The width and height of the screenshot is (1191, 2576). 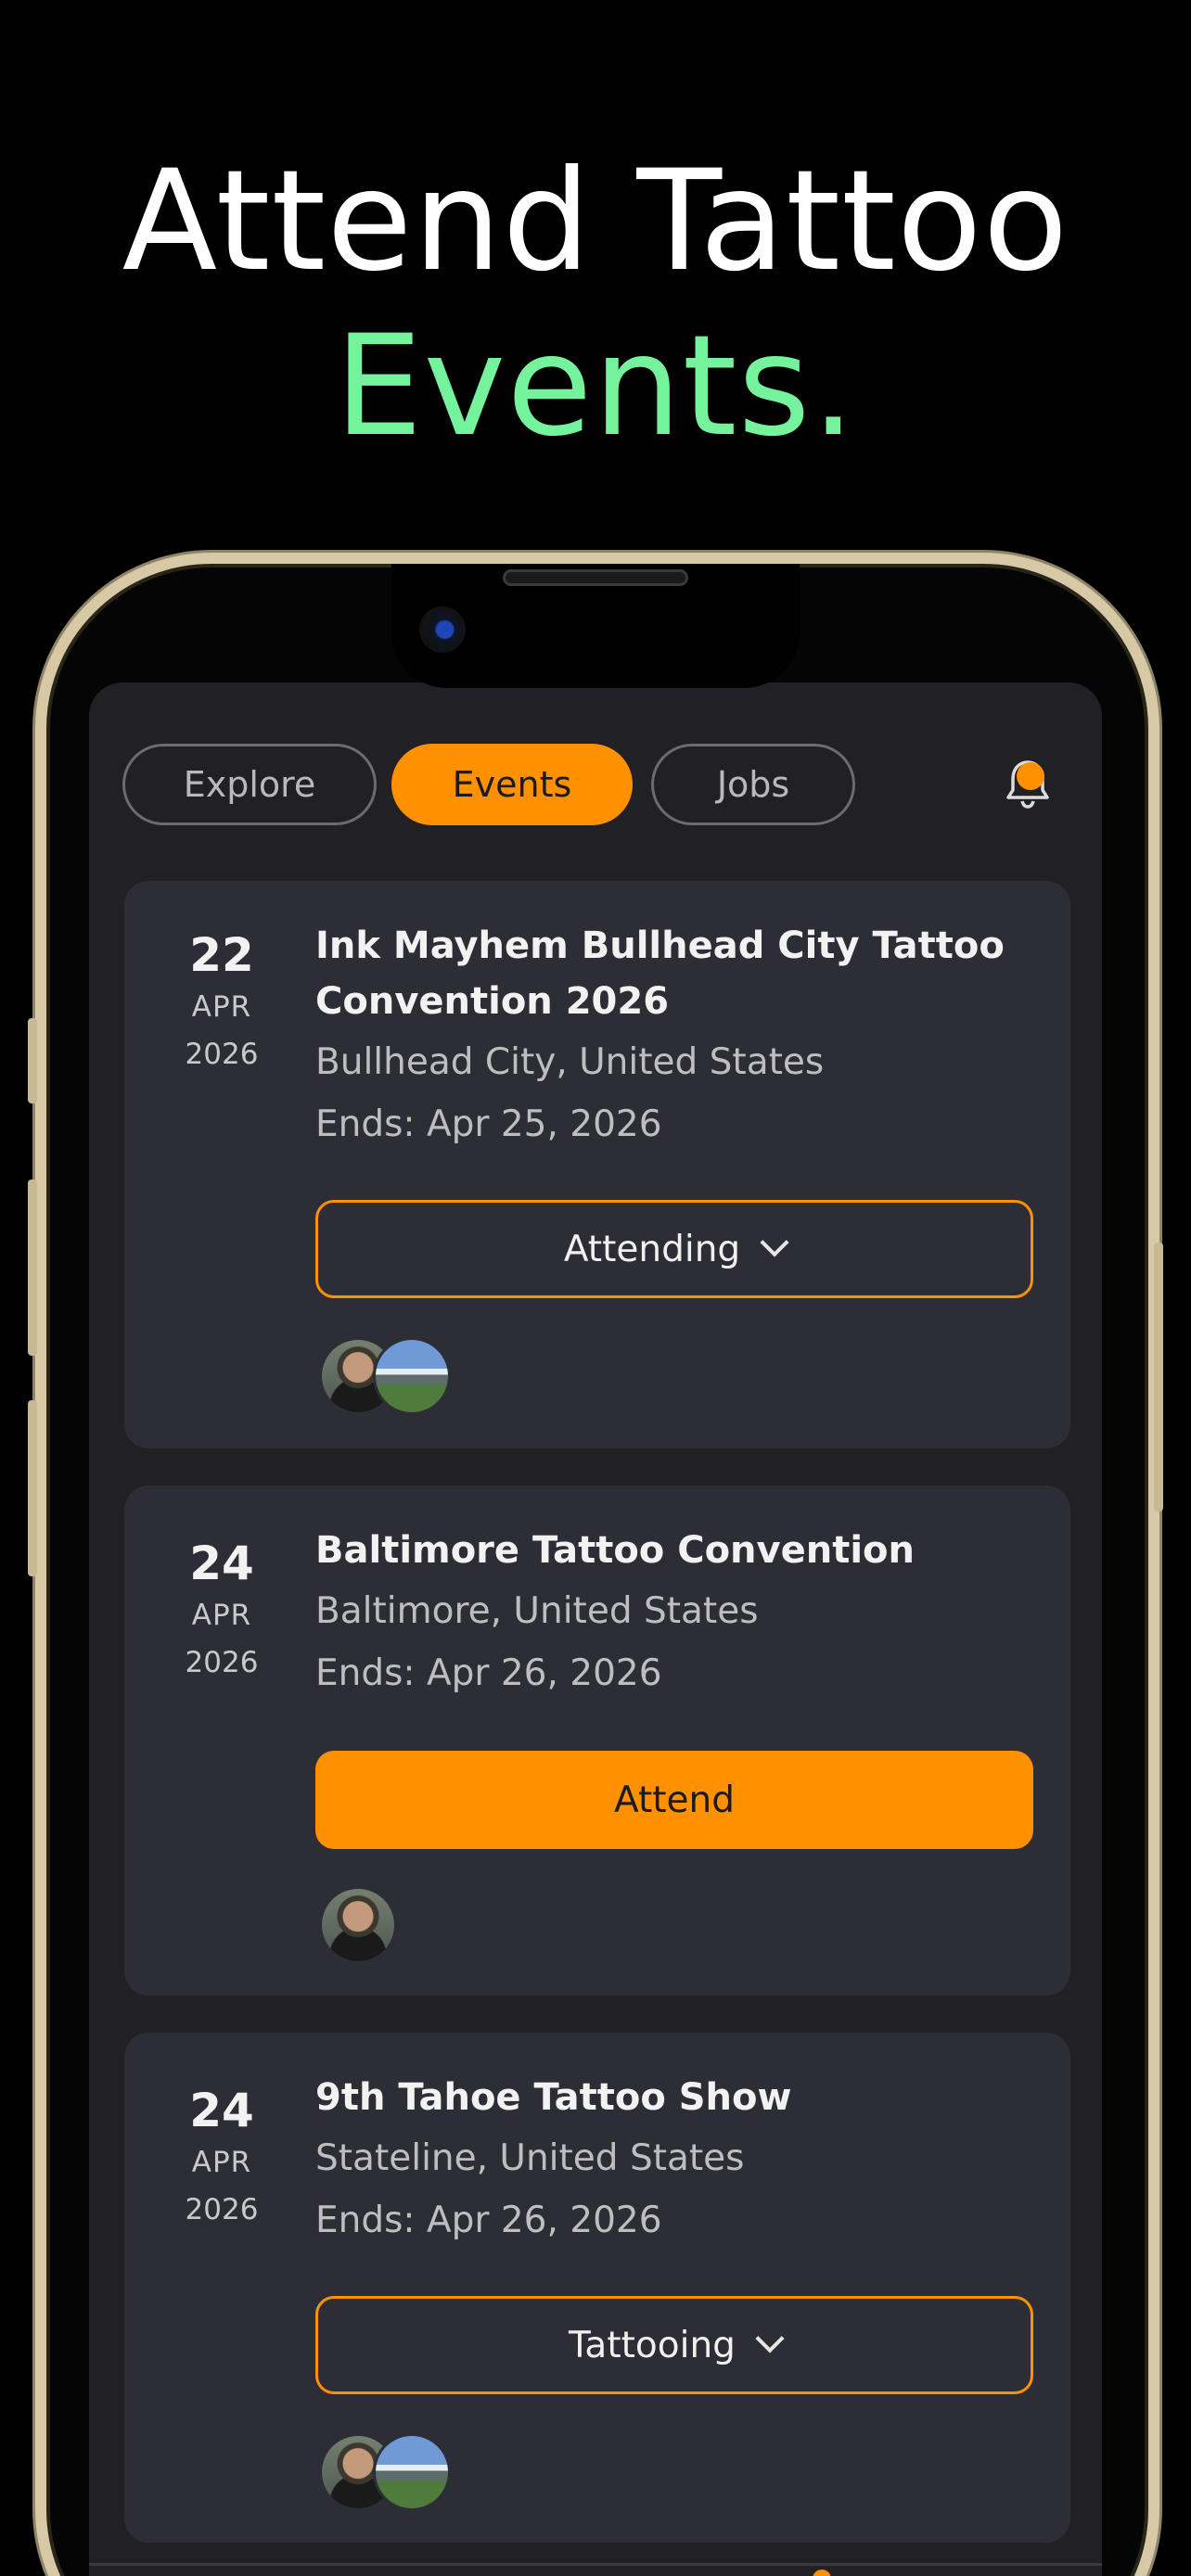 I want to click on tab-jobs: Jobs, so click(x=753, y=784).